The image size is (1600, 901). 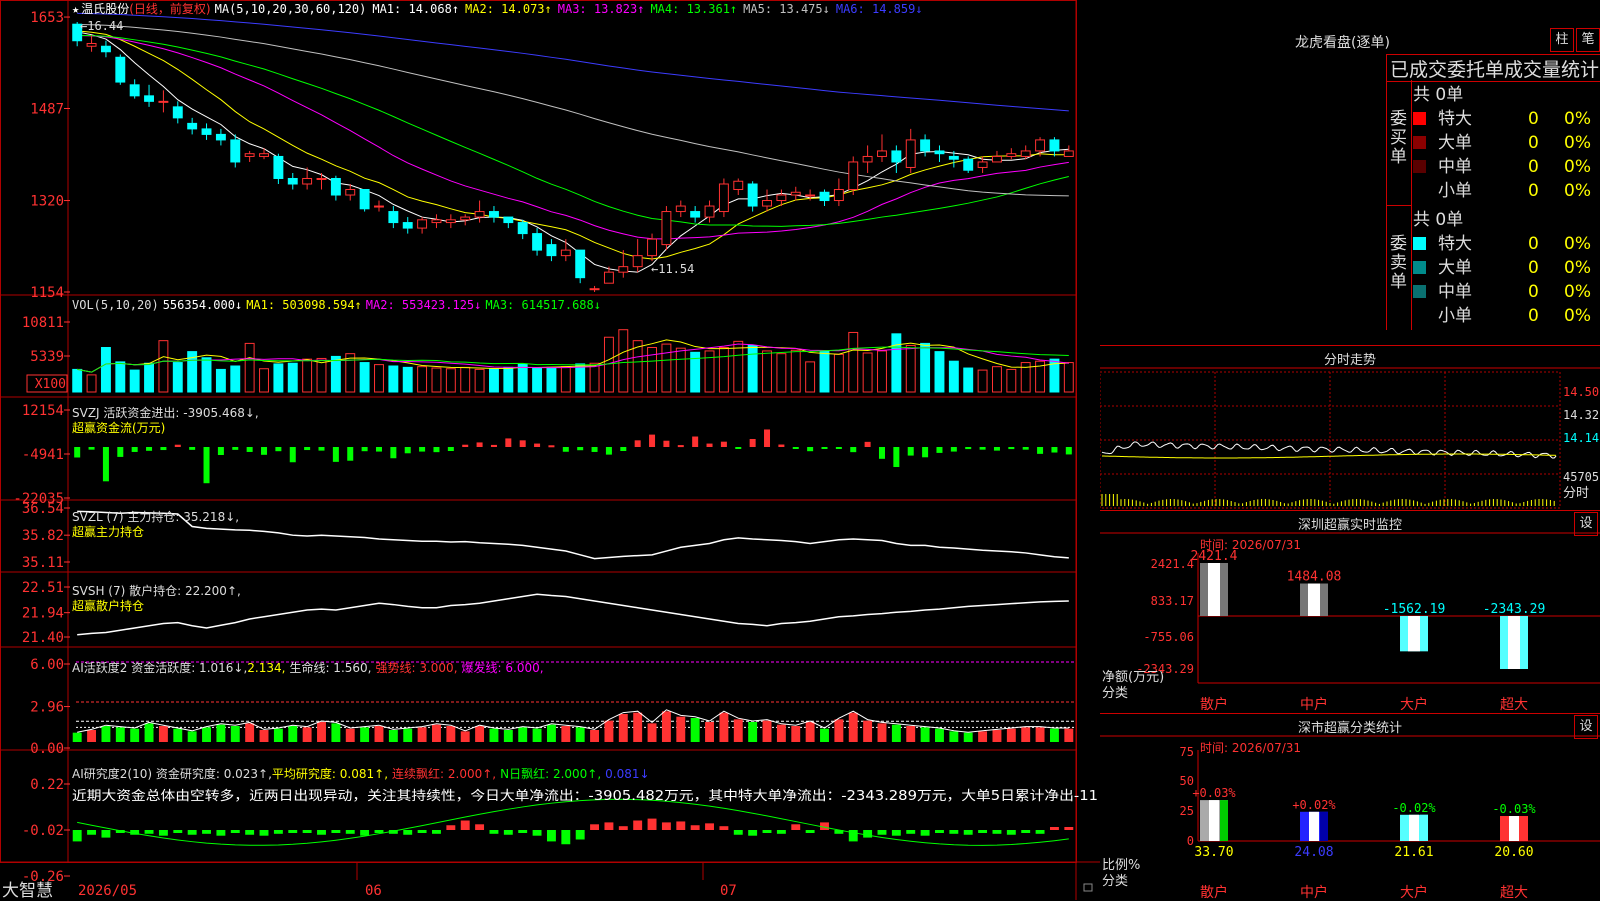 What do you see at coordinates (1513, 852) in the screenshot?
I see `ratio-value-label: 20.60` at bounding box center [1513, 852].